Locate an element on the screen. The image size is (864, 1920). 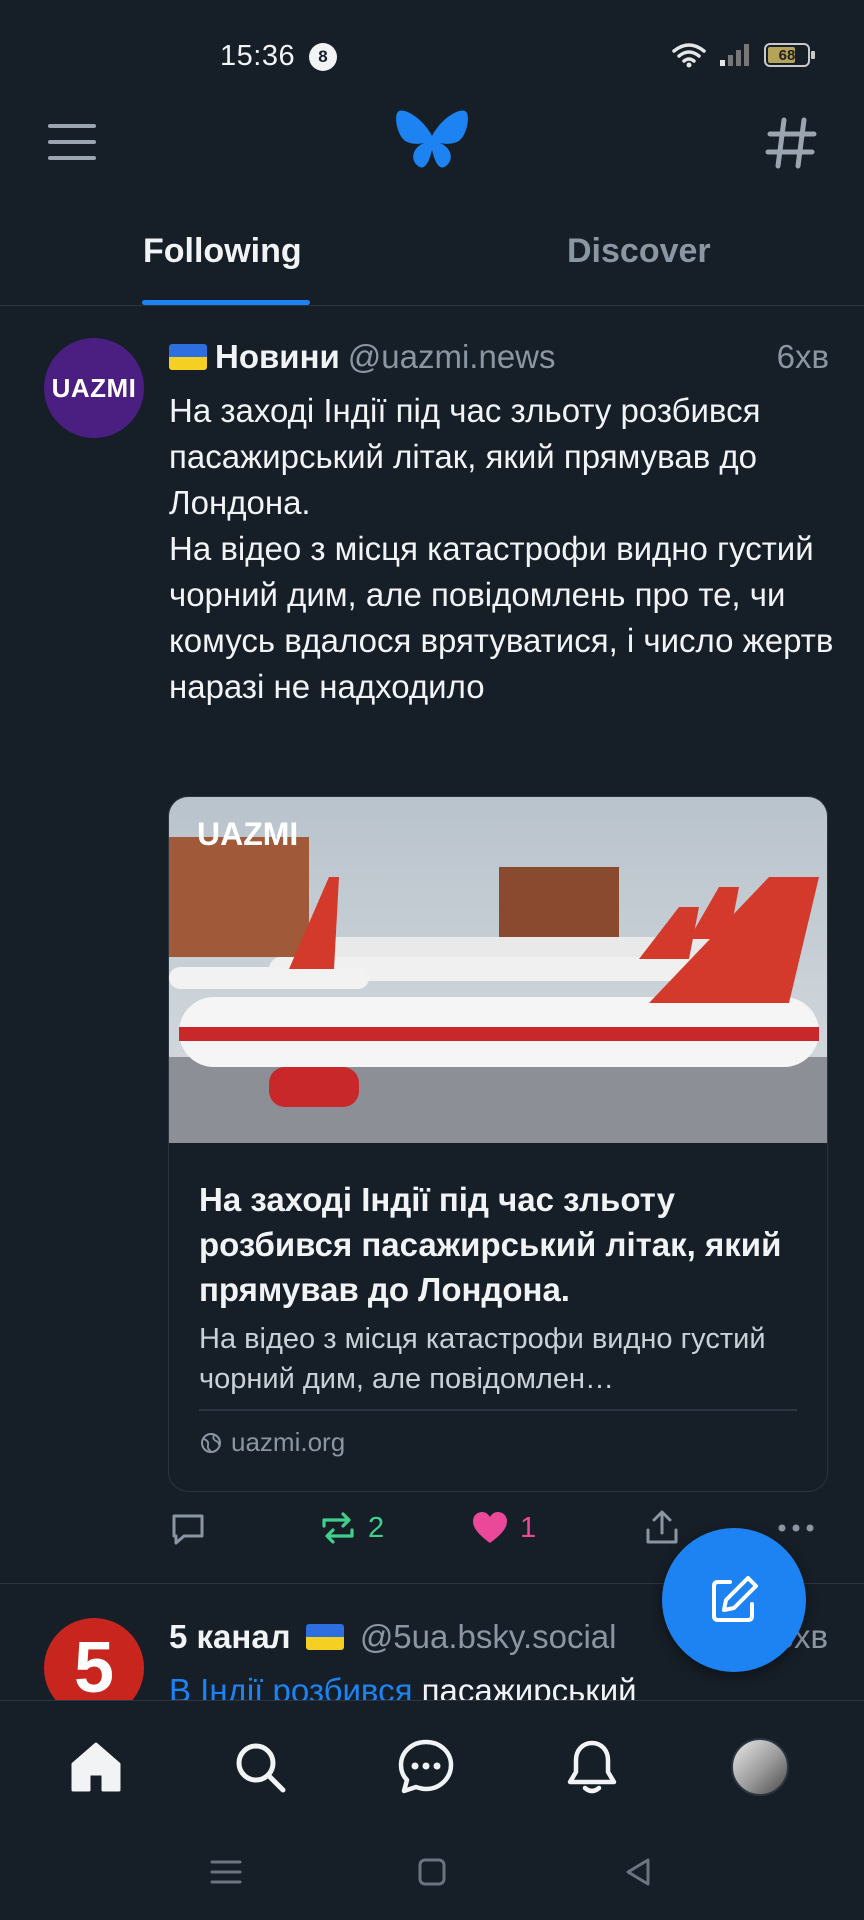
nav-notifications is located at coordinates (592, 1767).